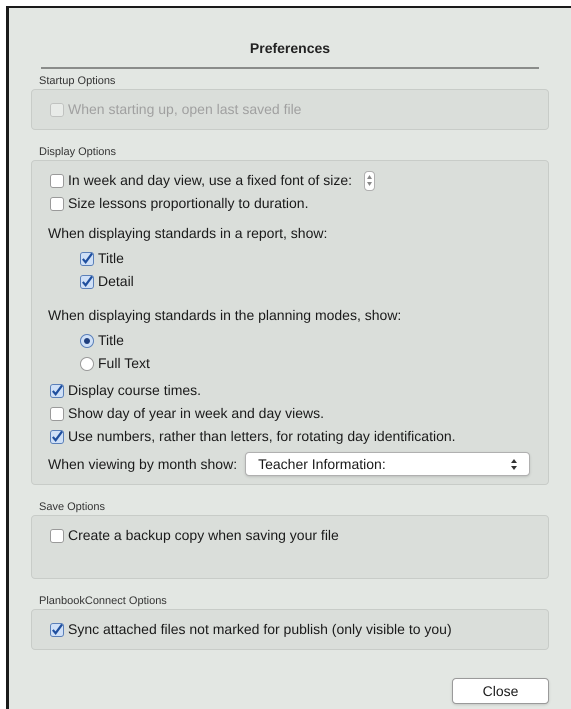 This screenshot has width=571, height=709. What do you see at coordinates (251, 629) in the screenshot?
I see `checkbox-option: Sync attached files not marked for publish (only visible to you)` at bounding box center [251, 629].